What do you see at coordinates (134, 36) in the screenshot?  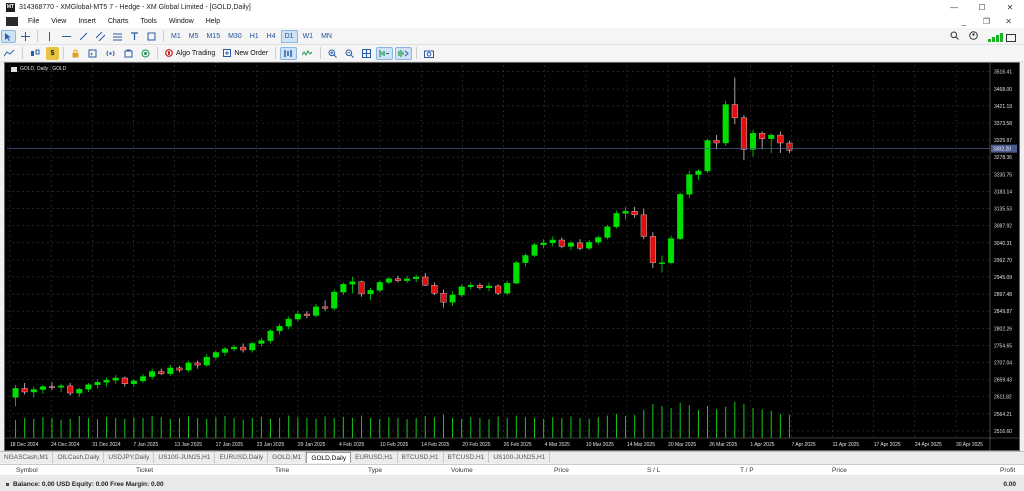 I see `text-tool-icon` at bounding box center [134, 36].